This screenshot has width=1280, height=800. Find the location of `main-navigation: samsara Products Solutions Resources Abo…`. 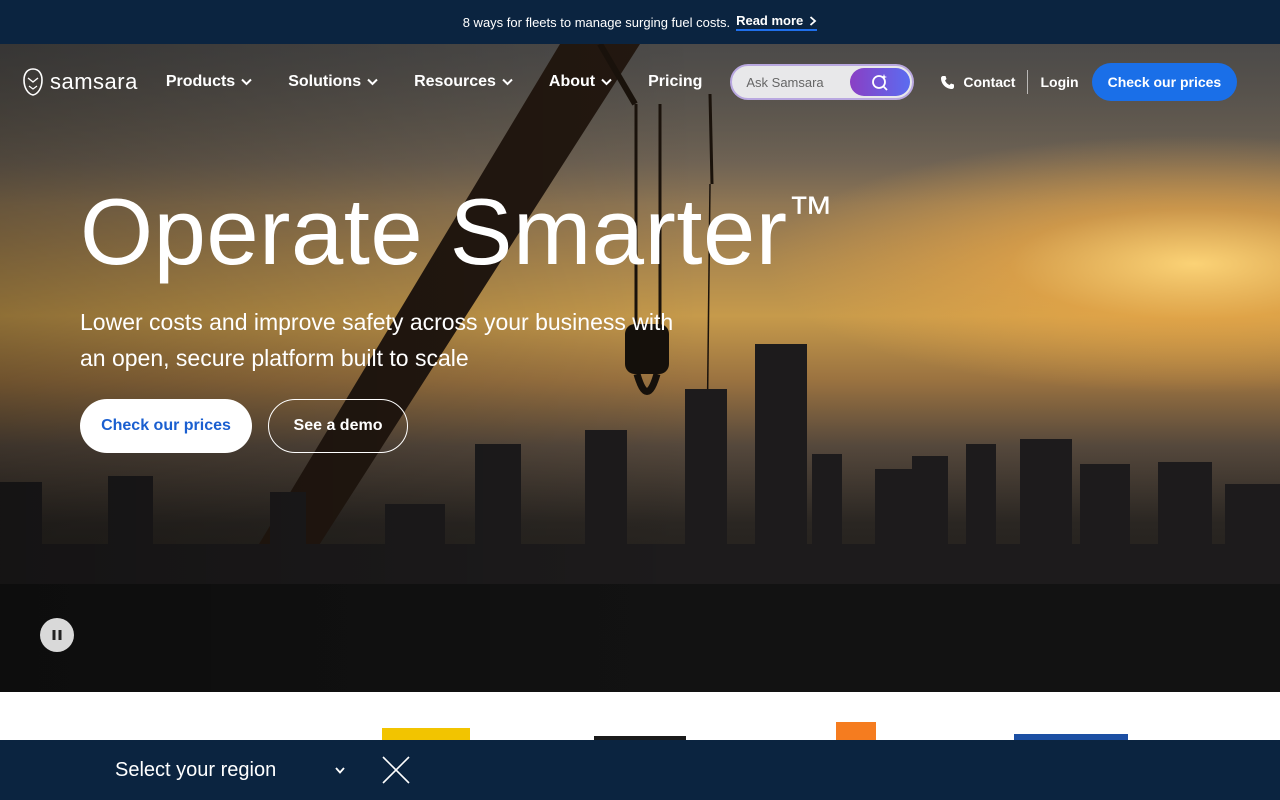

main-navigation: samsara Products Solutions Resources Abo… is located at coordinates (640, 82).